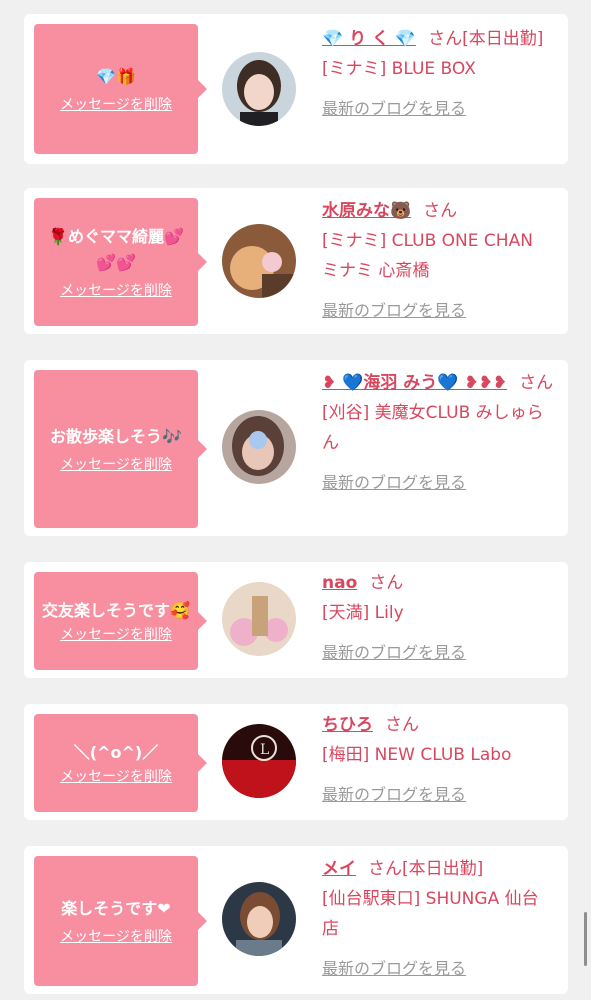  What do you see at coordinates (369, 39) in the screenshot?
I see `sender-name-link: 💎 り く 💎` at bounding box center [369, 39].